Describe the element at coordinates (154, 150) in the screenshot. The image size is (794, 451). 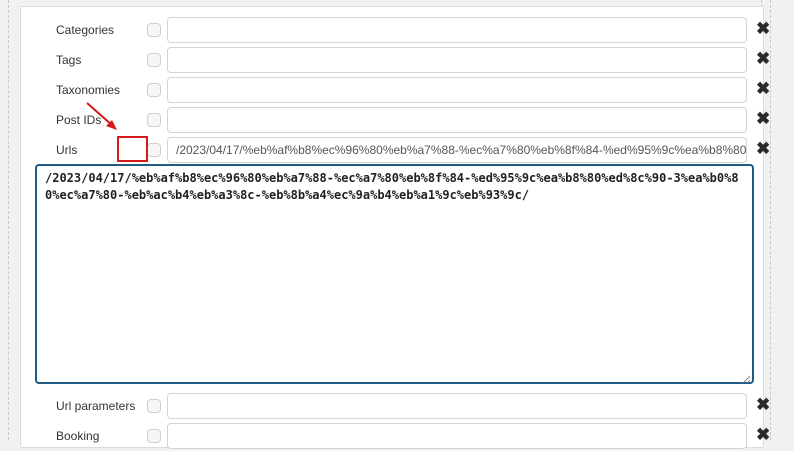
I see `urls-checkbox` at that location.